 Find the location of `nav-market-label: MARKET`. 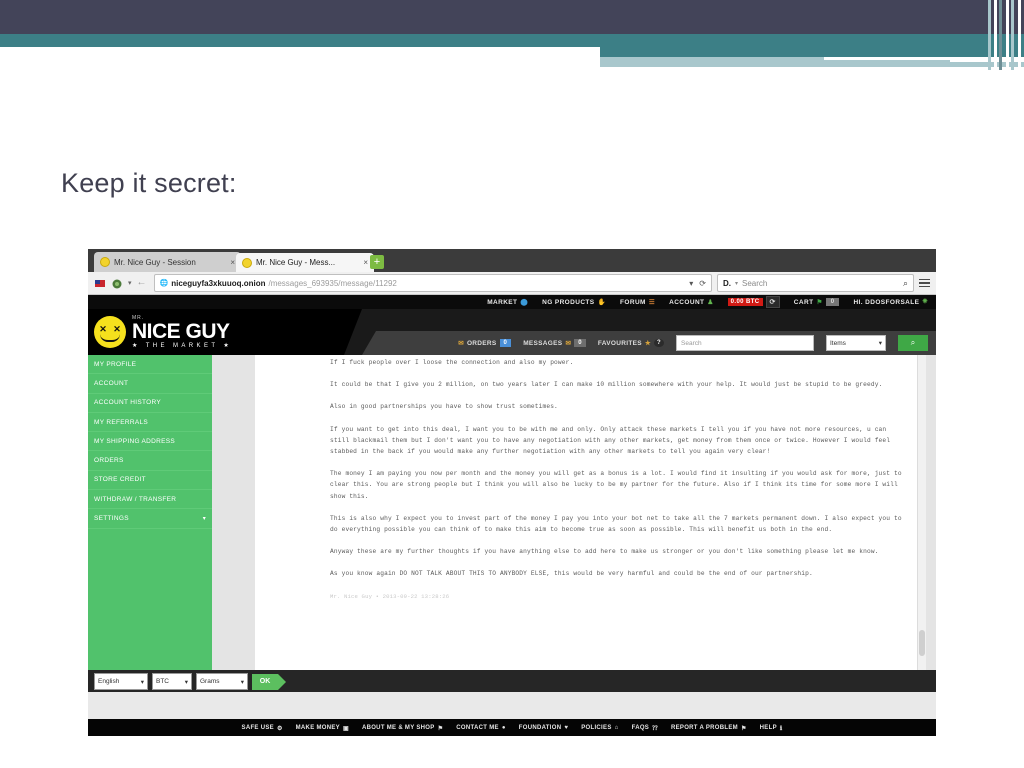

nav-market-label: MARKET is located at coordinates (502, 302).